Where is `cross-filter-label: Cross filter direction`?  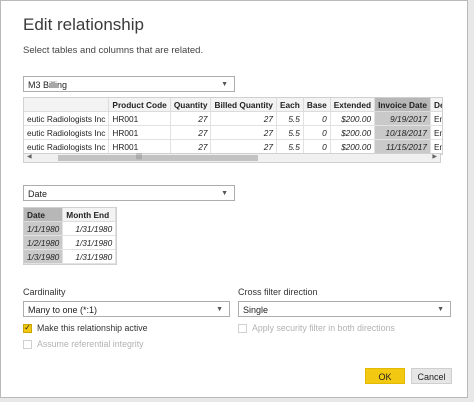 cross-filter-label: Cross filter direction is located at coordinates (278, 292).